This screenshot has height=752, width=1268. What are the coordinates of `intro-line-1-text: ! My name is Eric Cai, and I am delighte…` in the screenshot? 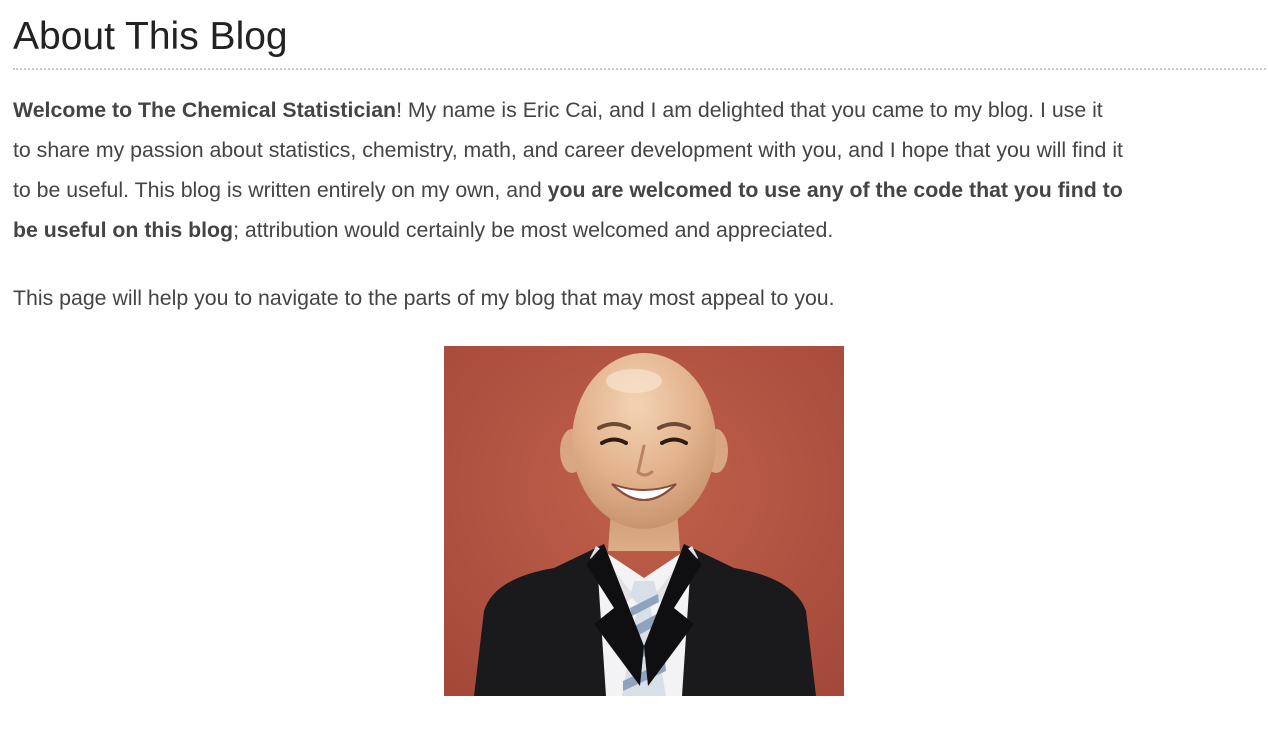 It's located at (749, 110).